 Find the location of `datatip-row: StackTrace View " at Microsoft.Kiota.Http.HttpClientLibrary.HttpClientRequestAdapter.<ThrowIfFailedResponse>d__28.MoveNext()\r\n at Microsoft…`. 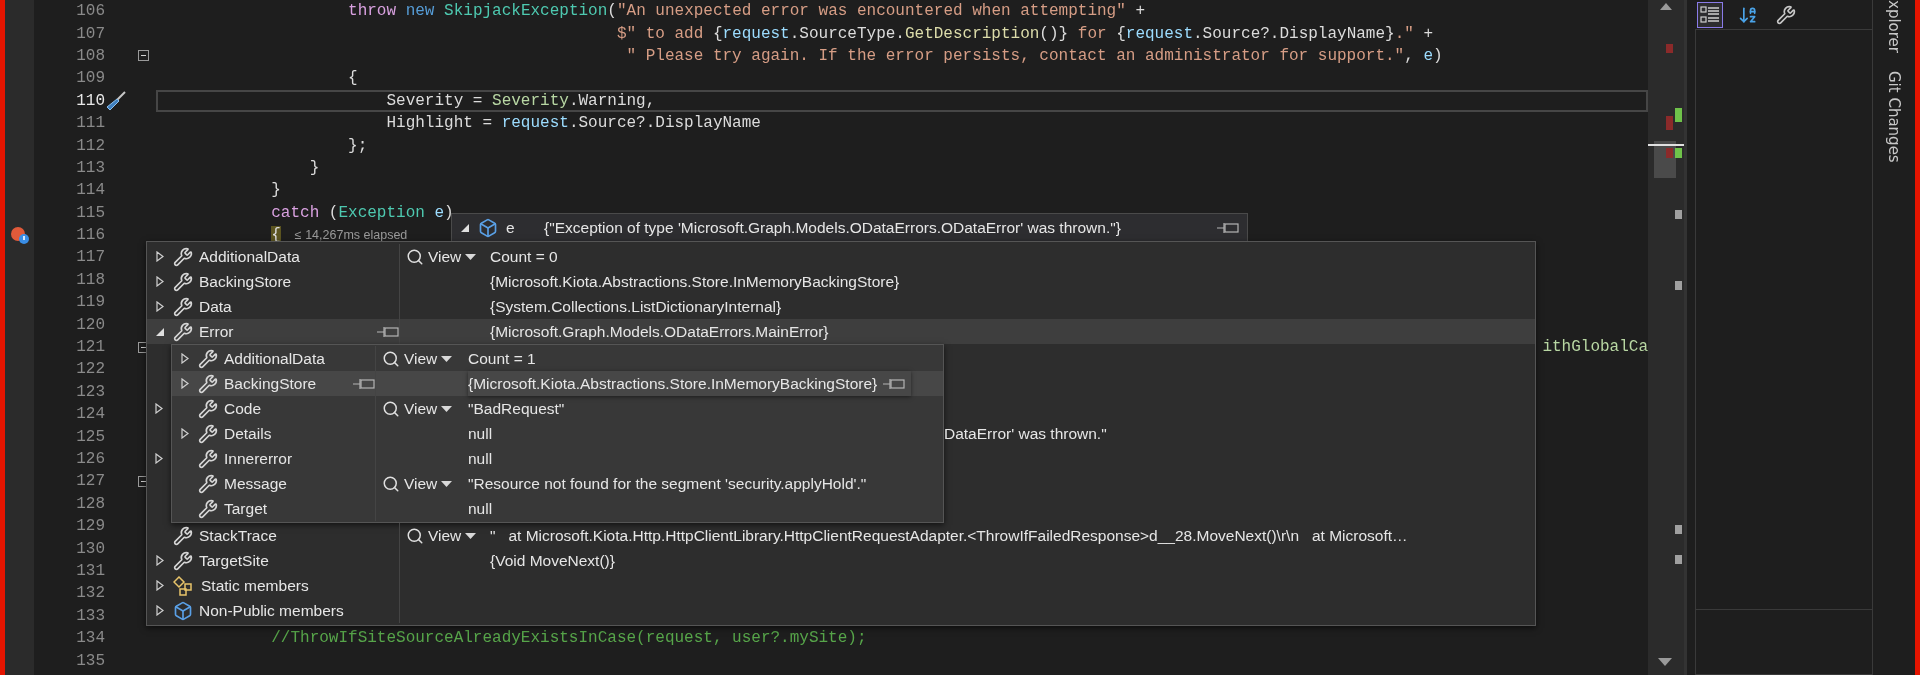

datatip-row: StackTrace View " at Microsoft.Kiota.Http.HttpClientLibrary.HttpClientRequestAdapter.<ThrowIfFailedResponse>d__28.MoveNext()\r\n at Microsoft… is located at coordinates (841, 535).